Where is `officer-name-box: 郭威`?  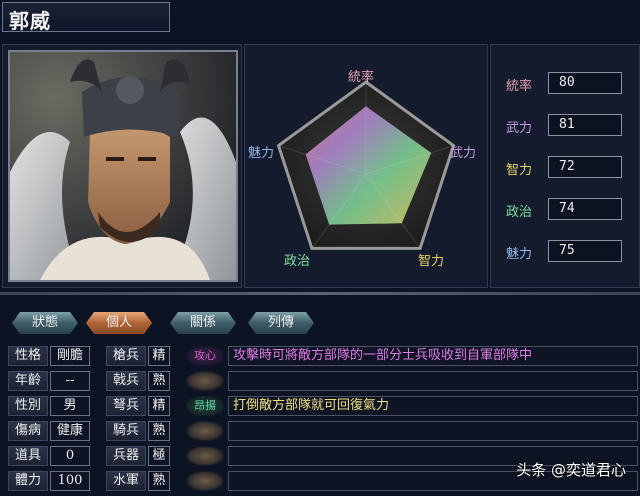
officer-name-box: 郭威 is located at coordinates (86, 17).